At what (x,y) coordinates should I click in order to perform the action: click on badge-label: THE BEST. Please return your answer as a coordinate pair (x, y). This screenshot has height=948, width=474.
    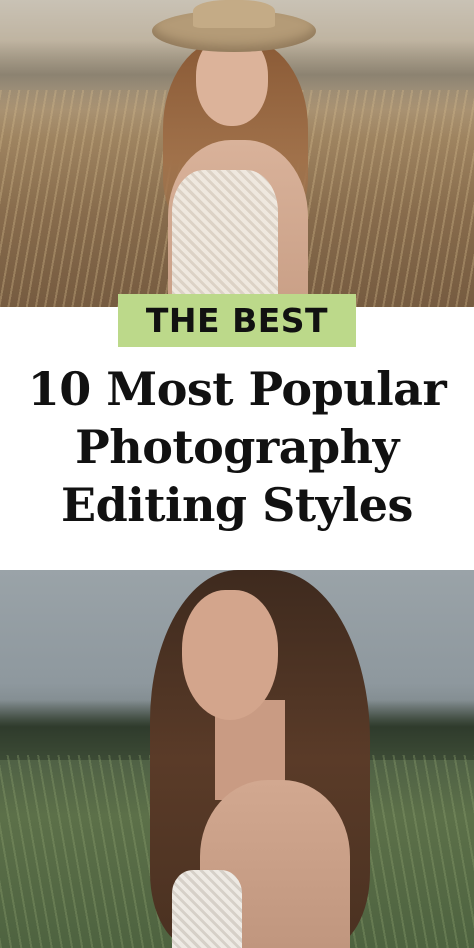
    Looking at the image, I should click on (237, 320).